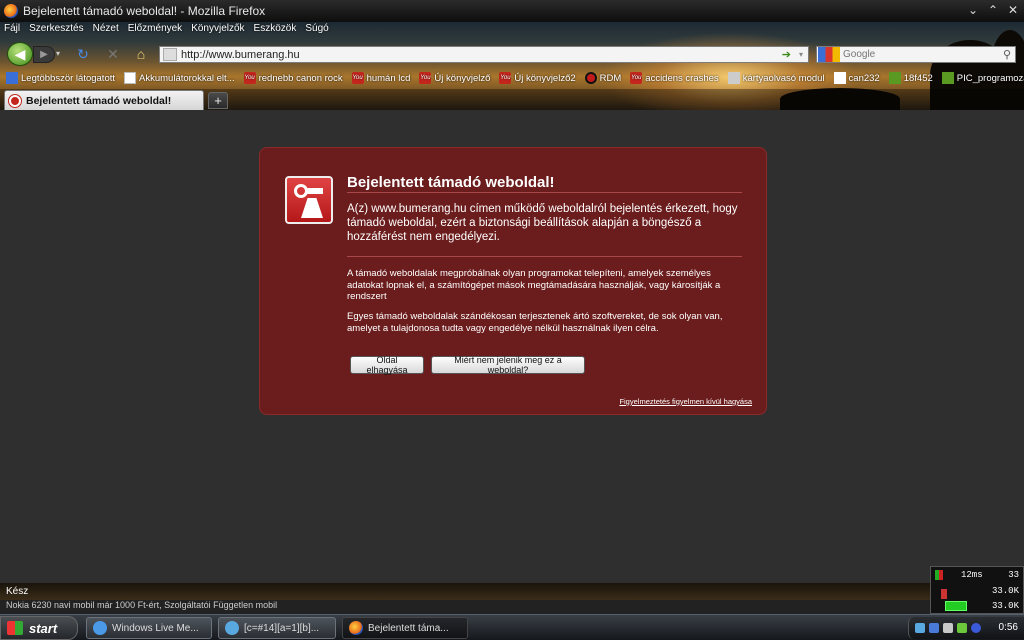 The width and height of the screenshot is (1024, 640). I want to click on history-dropdown-icon: ▾, so click(58, 53).